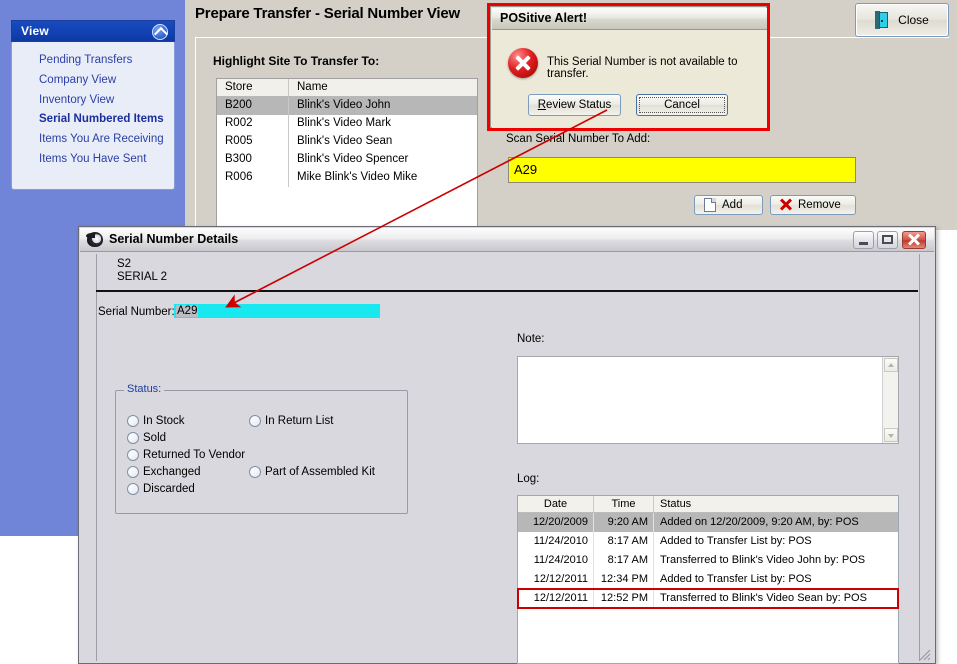  I want to click on scan-serial-input: A29, so click(682, 170).